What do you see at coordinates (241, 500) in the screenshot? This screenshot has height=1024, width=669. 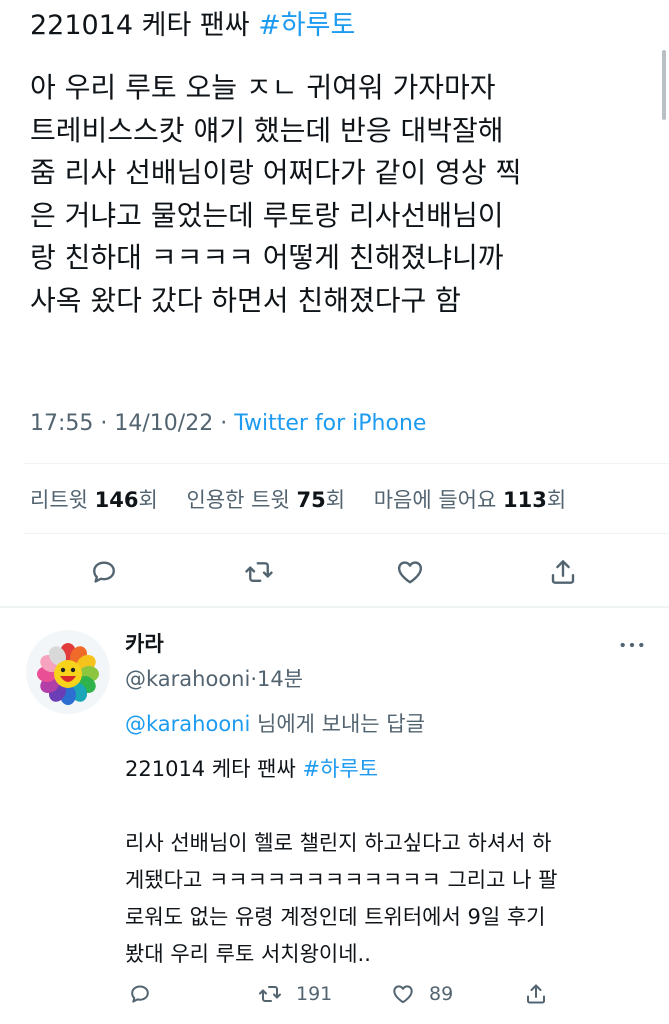 I see `quote-stat-label: 인용한 트윗` at bounding box center [241, 500].